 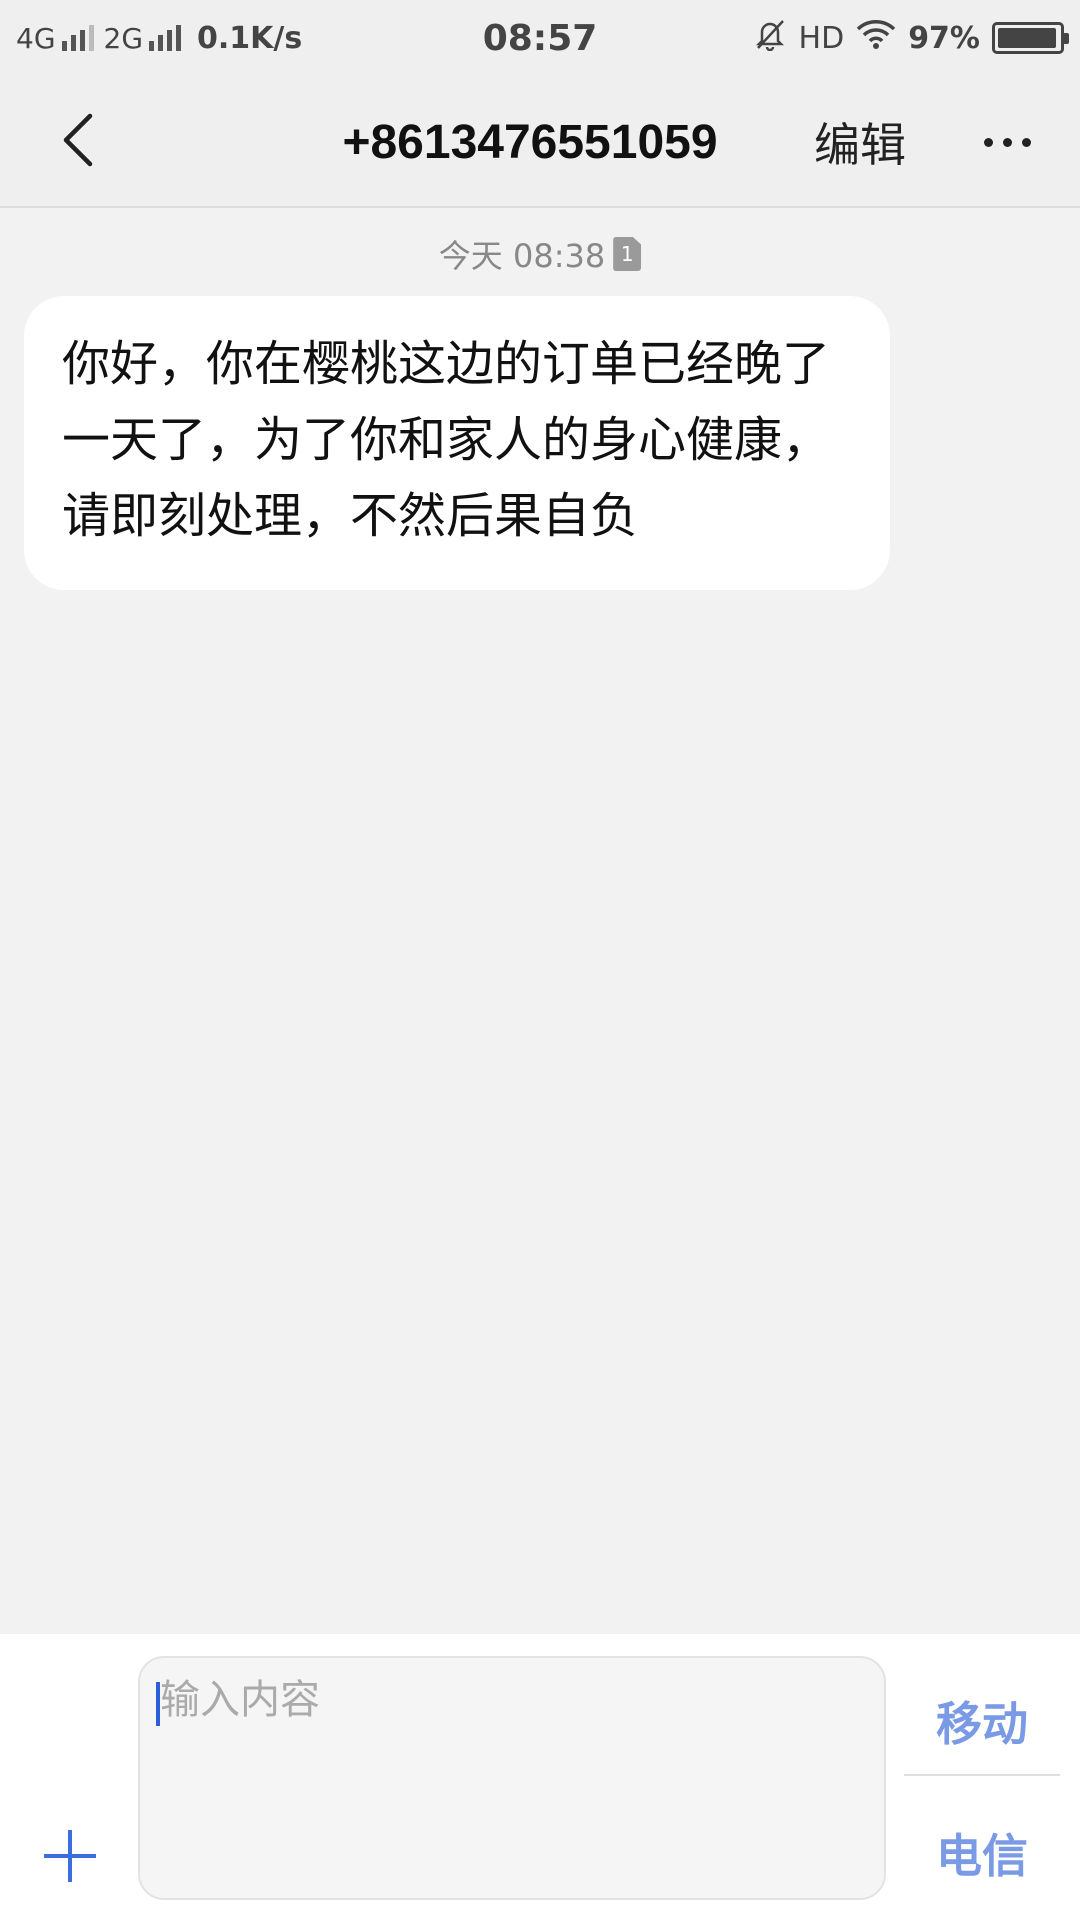 I want to click on message-input, so click(x=508, y=1700).